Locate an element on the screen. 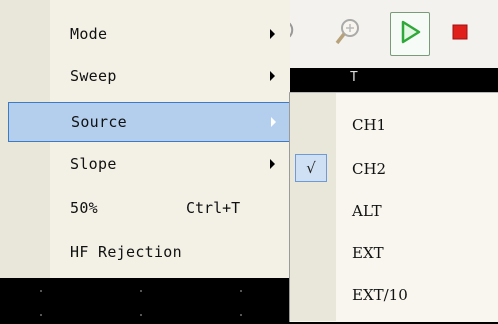 The width and height of the screenshot is (498, 324). menu-item-mode: Mode is located at coordinates (145, 34).